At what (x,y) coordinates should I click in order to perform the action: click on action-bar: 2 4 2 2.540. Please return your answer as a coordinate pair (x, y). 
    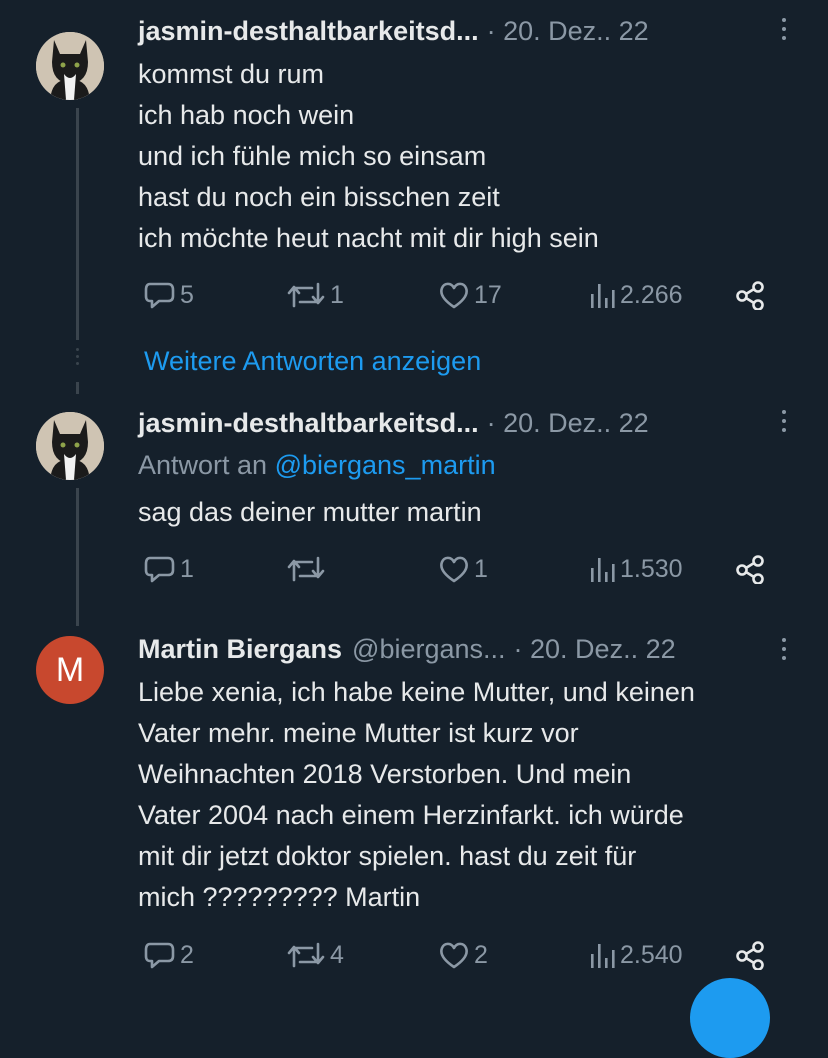
    Looking at the image, I should click on (458, 958).